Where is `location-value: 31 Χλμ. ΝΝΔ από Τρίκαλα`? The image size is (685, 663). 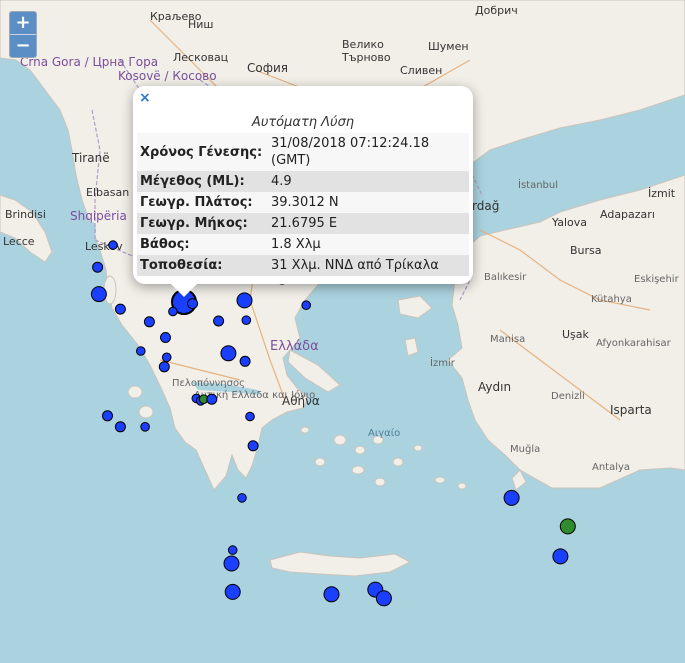 location-value: 31 Χλμ. ΝΝΔ από Τρίκαλα is located at coordinates (368, 265).